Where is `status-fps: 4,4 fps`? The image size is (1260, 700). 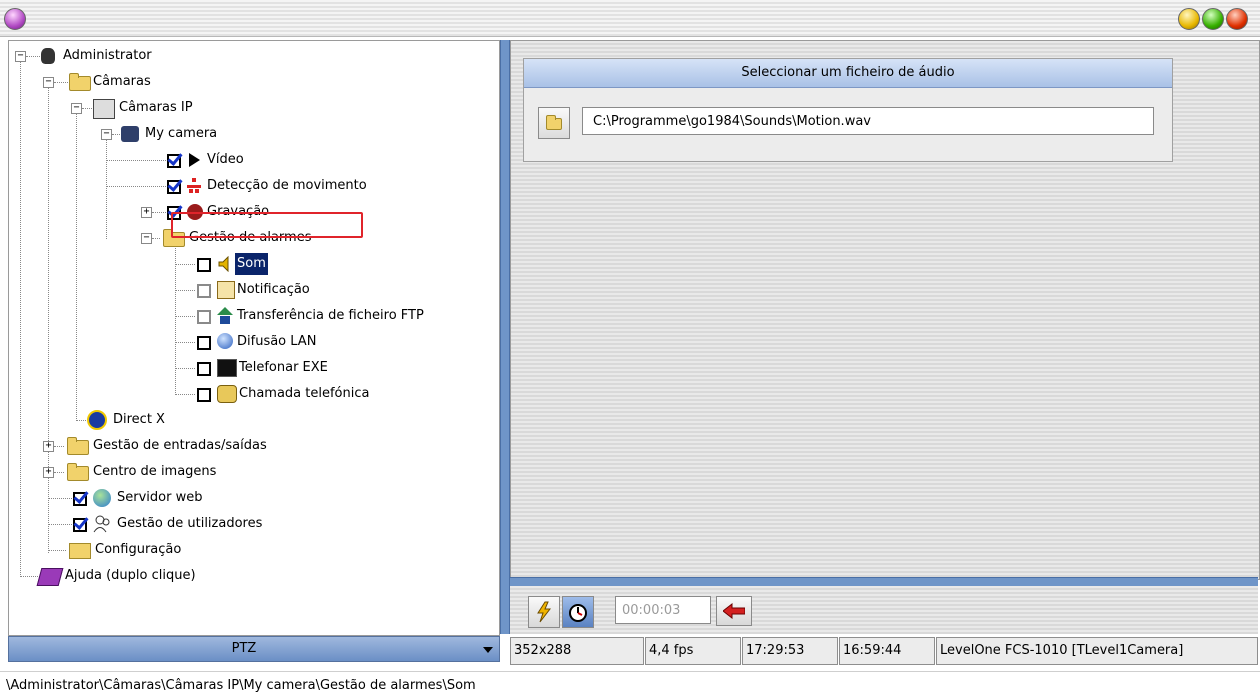
status-fps: 4,4 fps is located at coordinates (693, 651).